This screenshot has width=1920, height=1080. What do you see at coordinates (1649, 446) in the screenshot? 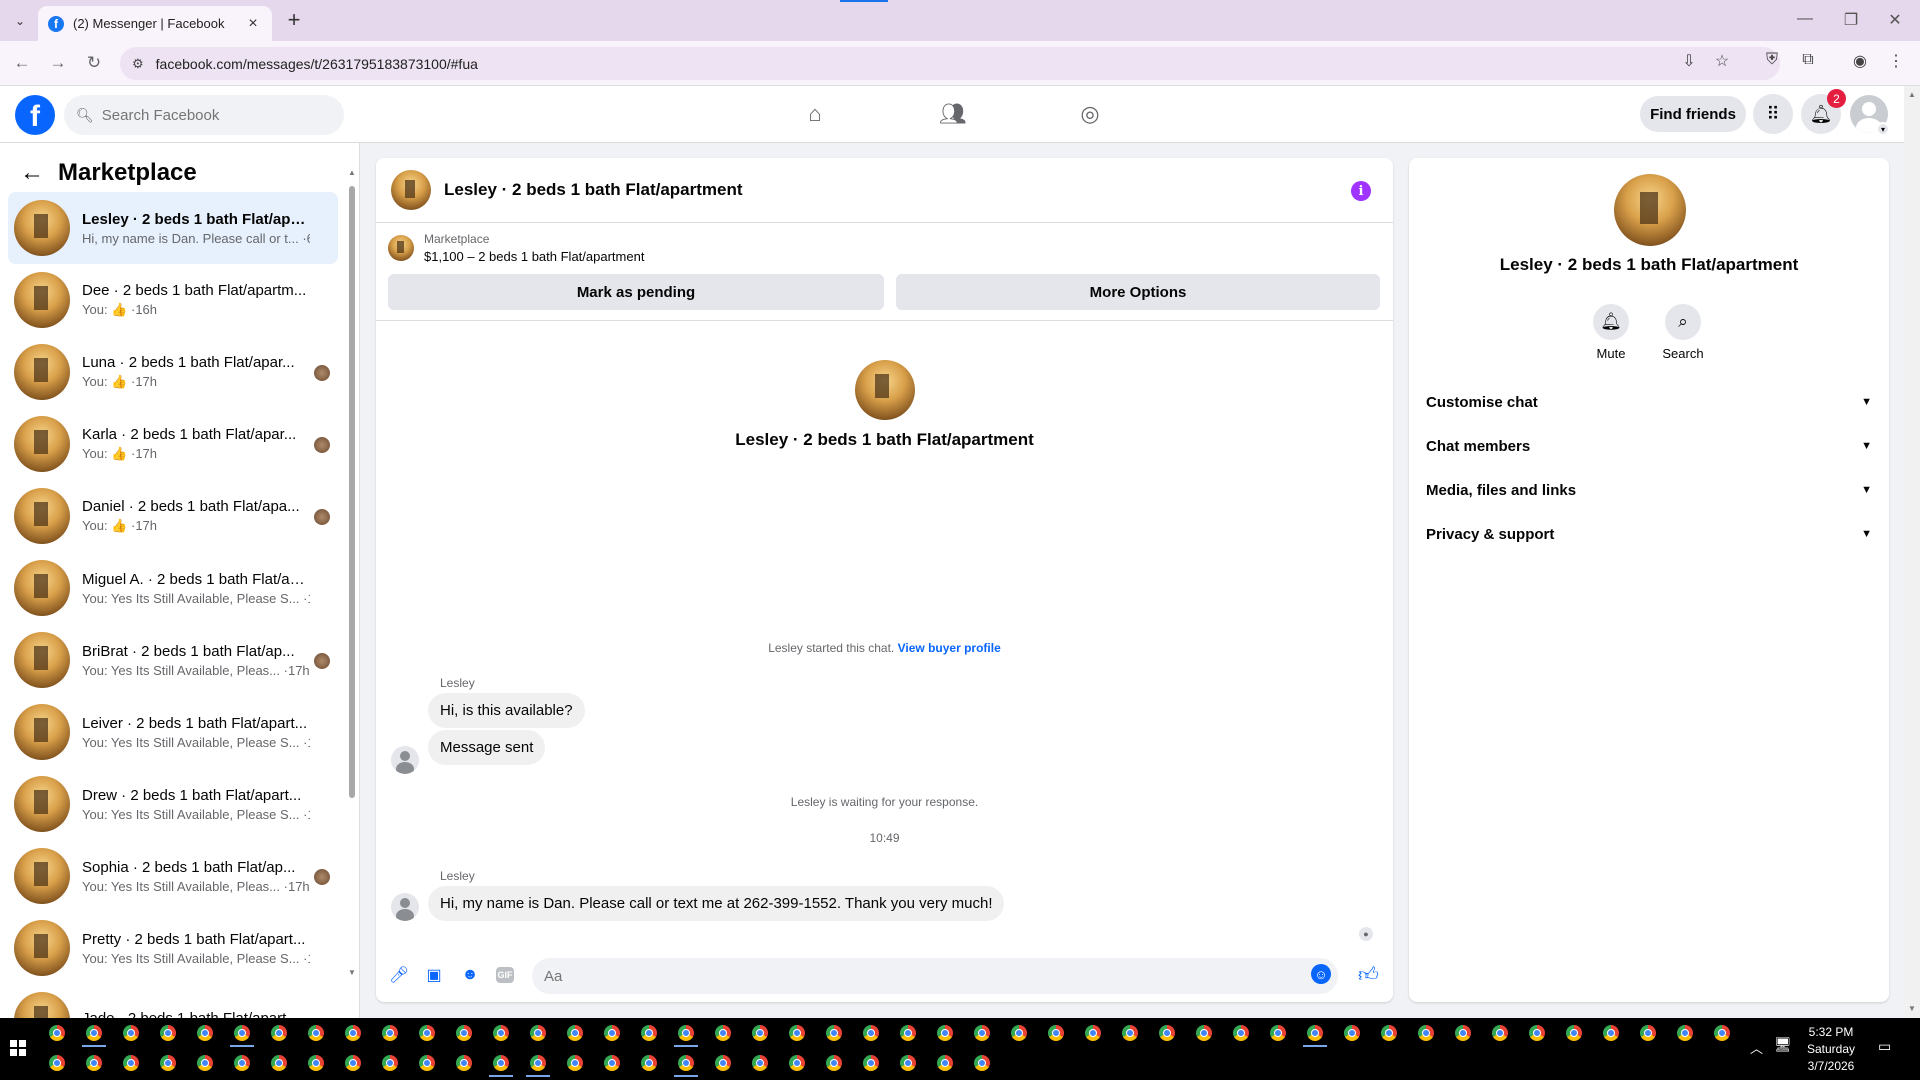
I see `chat-members-section: Chat members ▼` at bounding box center [1649, 446].